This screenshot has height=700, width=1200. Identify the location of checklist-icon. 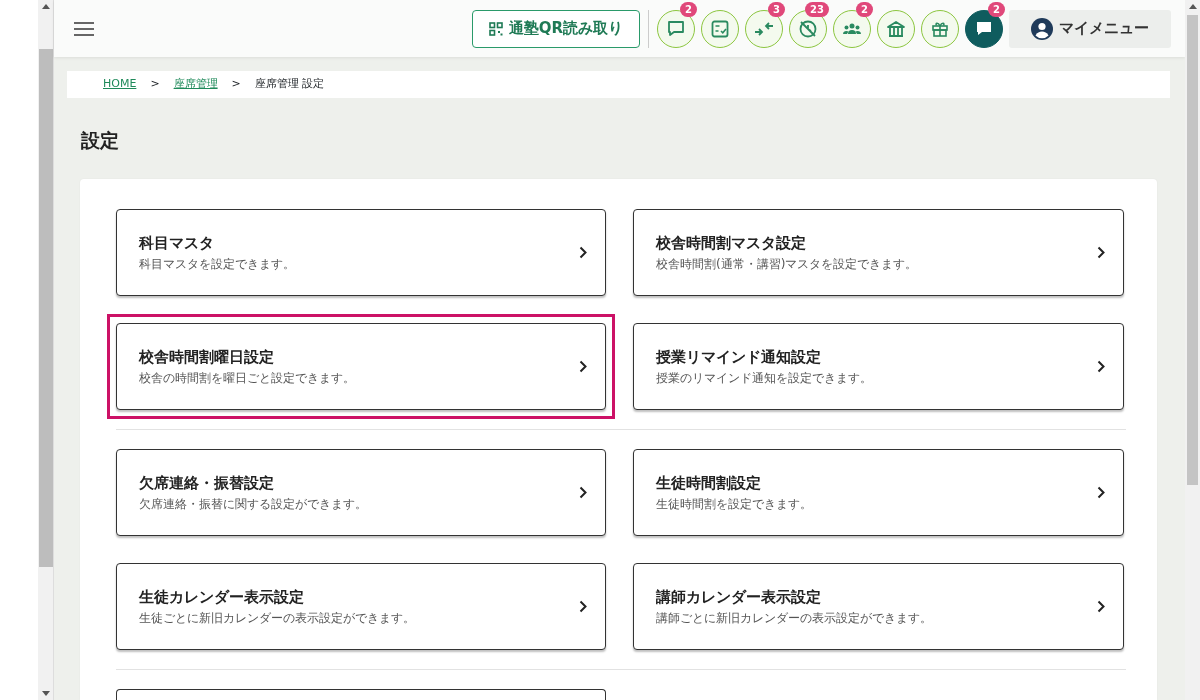
(720, 28).